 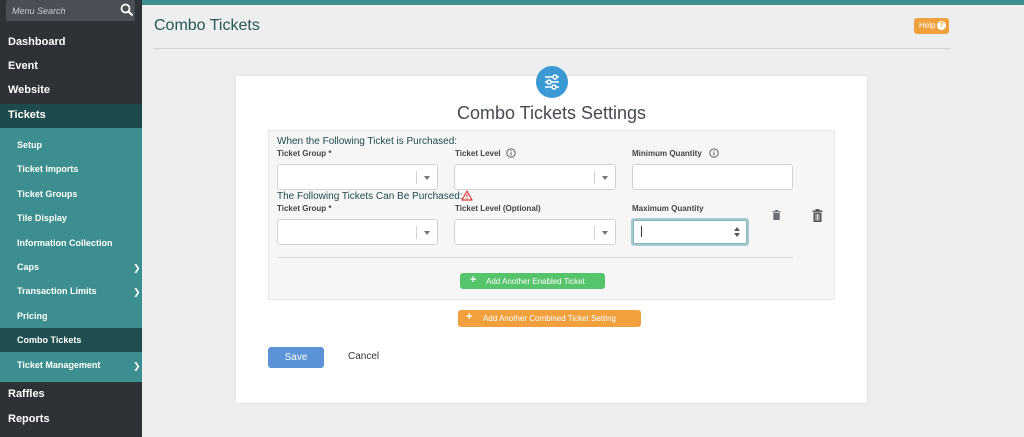 What do you see at coordinates (551, 113) in the screenshot?
I see `card-title: Combo Tickets Settings` at bounding box center [551, 113].